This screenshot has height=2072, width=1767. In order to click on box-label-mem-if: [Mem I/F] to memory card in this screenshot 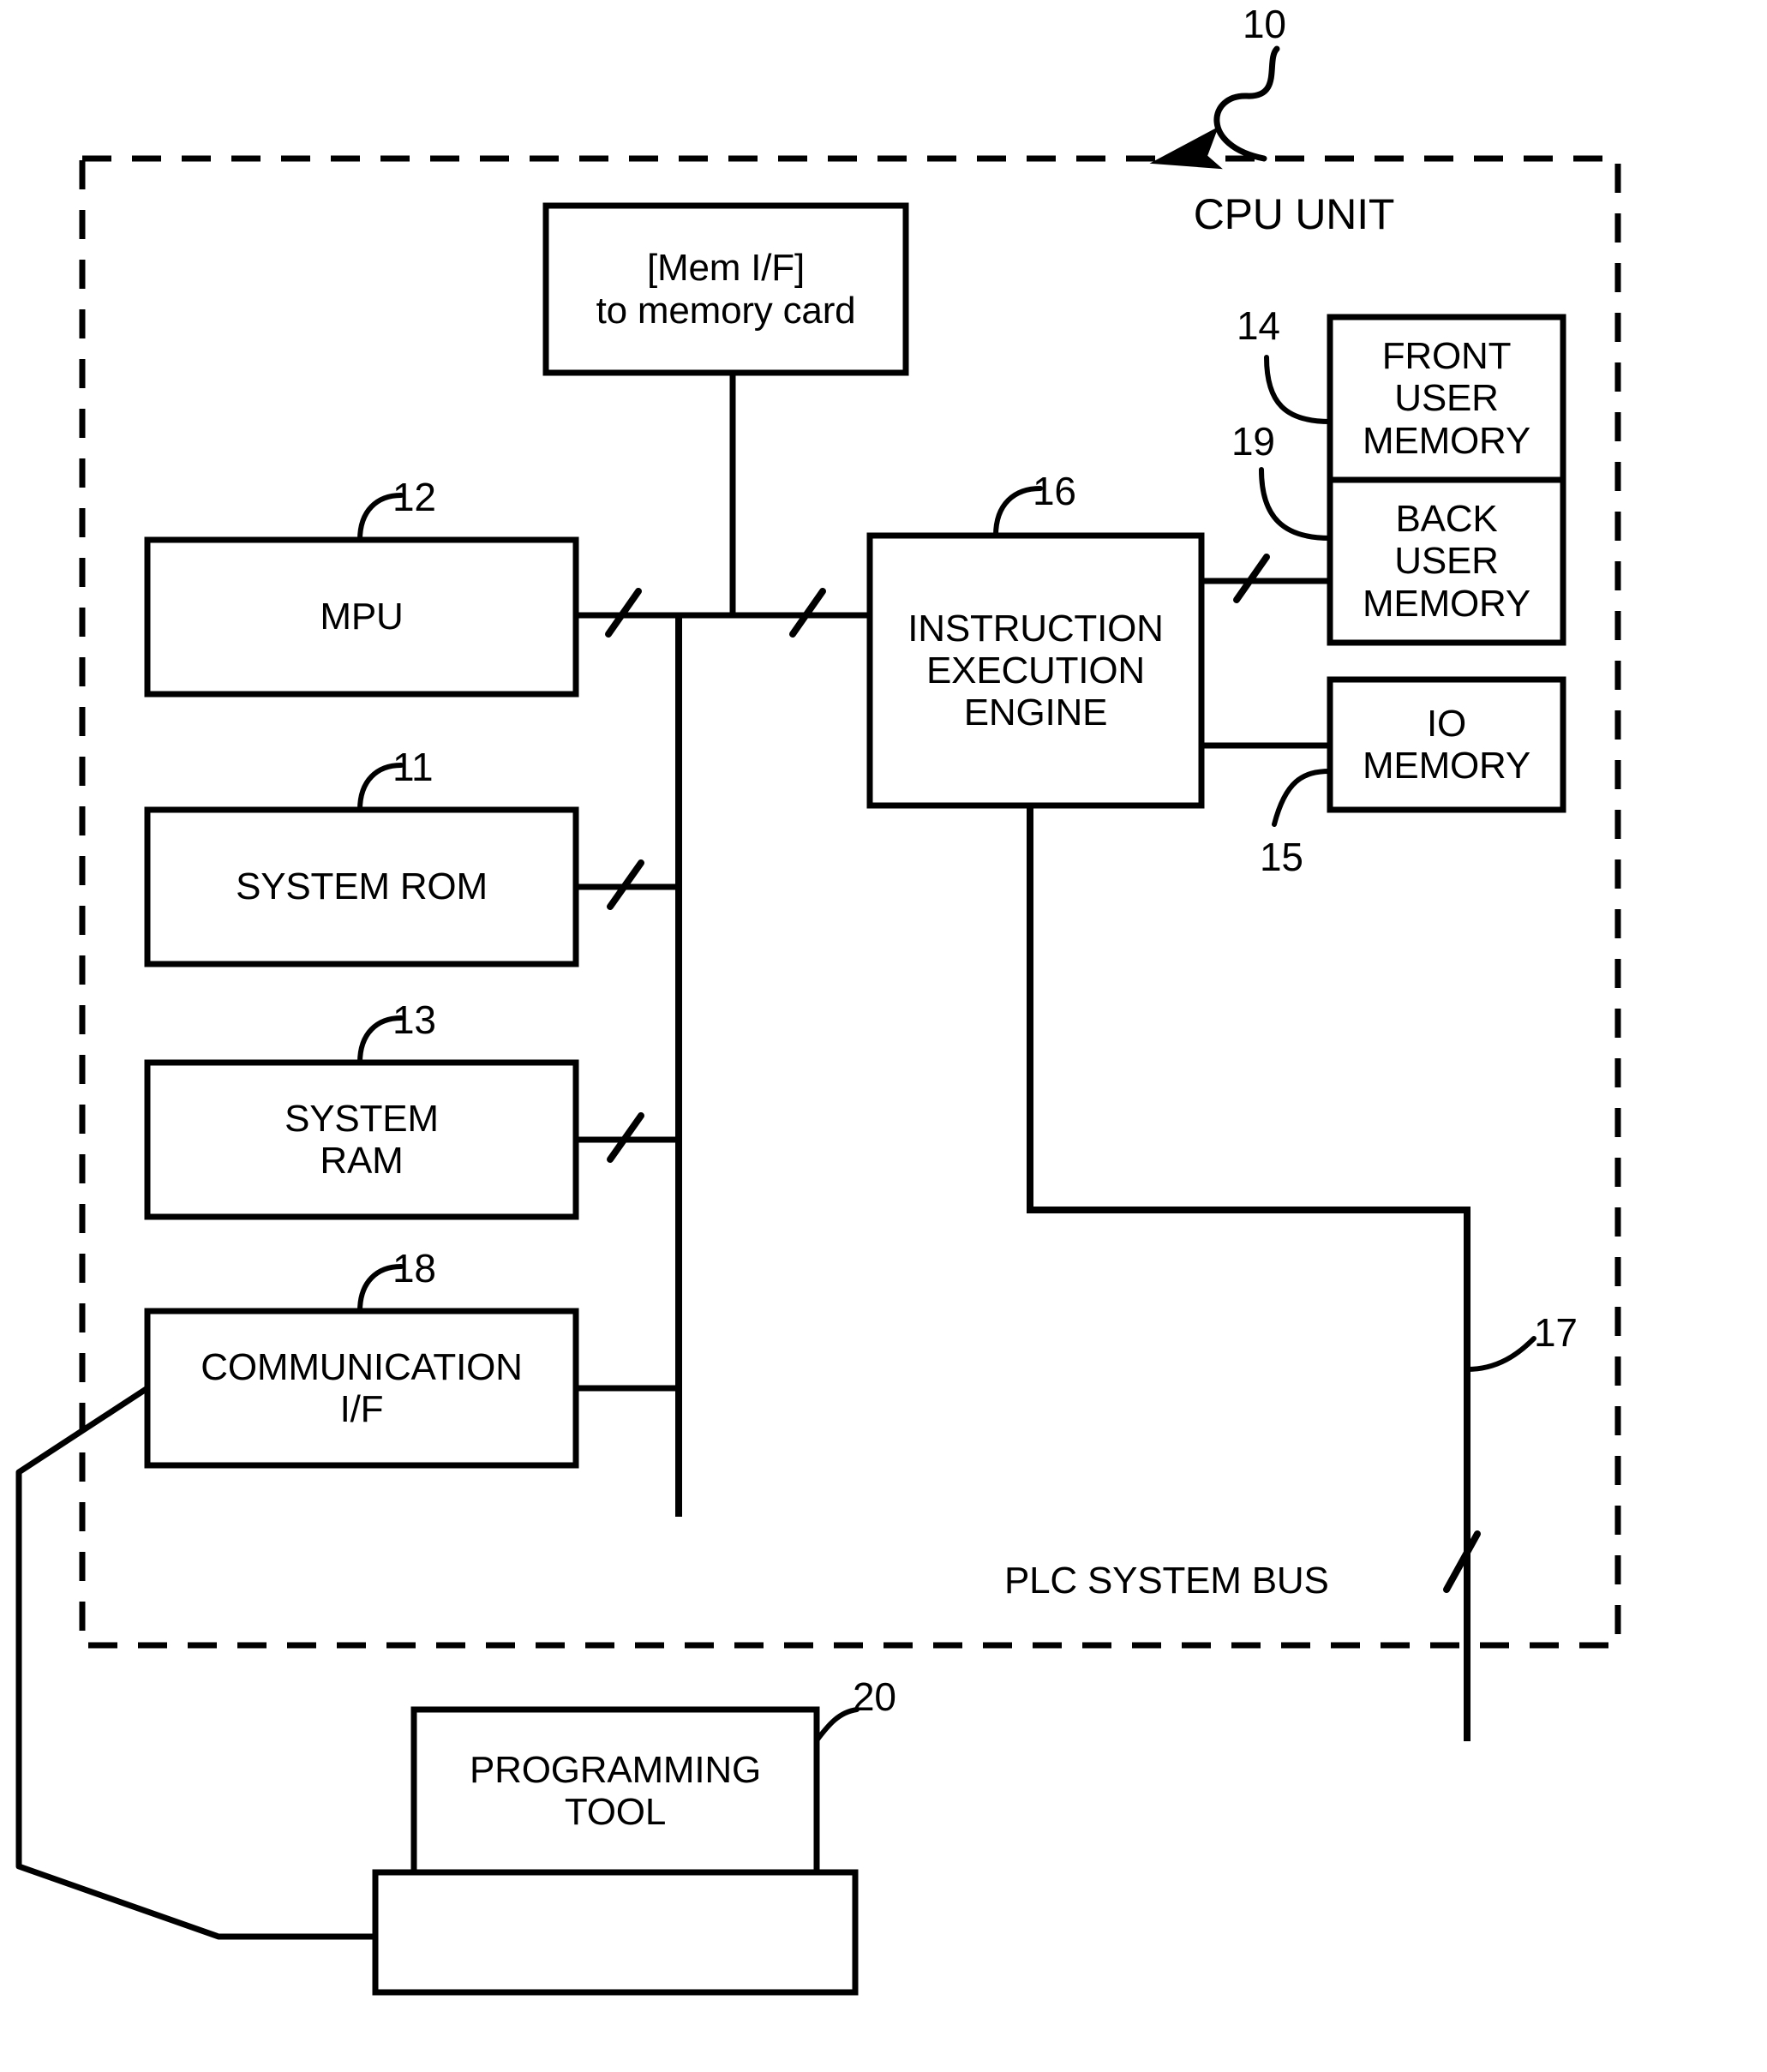, I will do `click(726, 289)`.